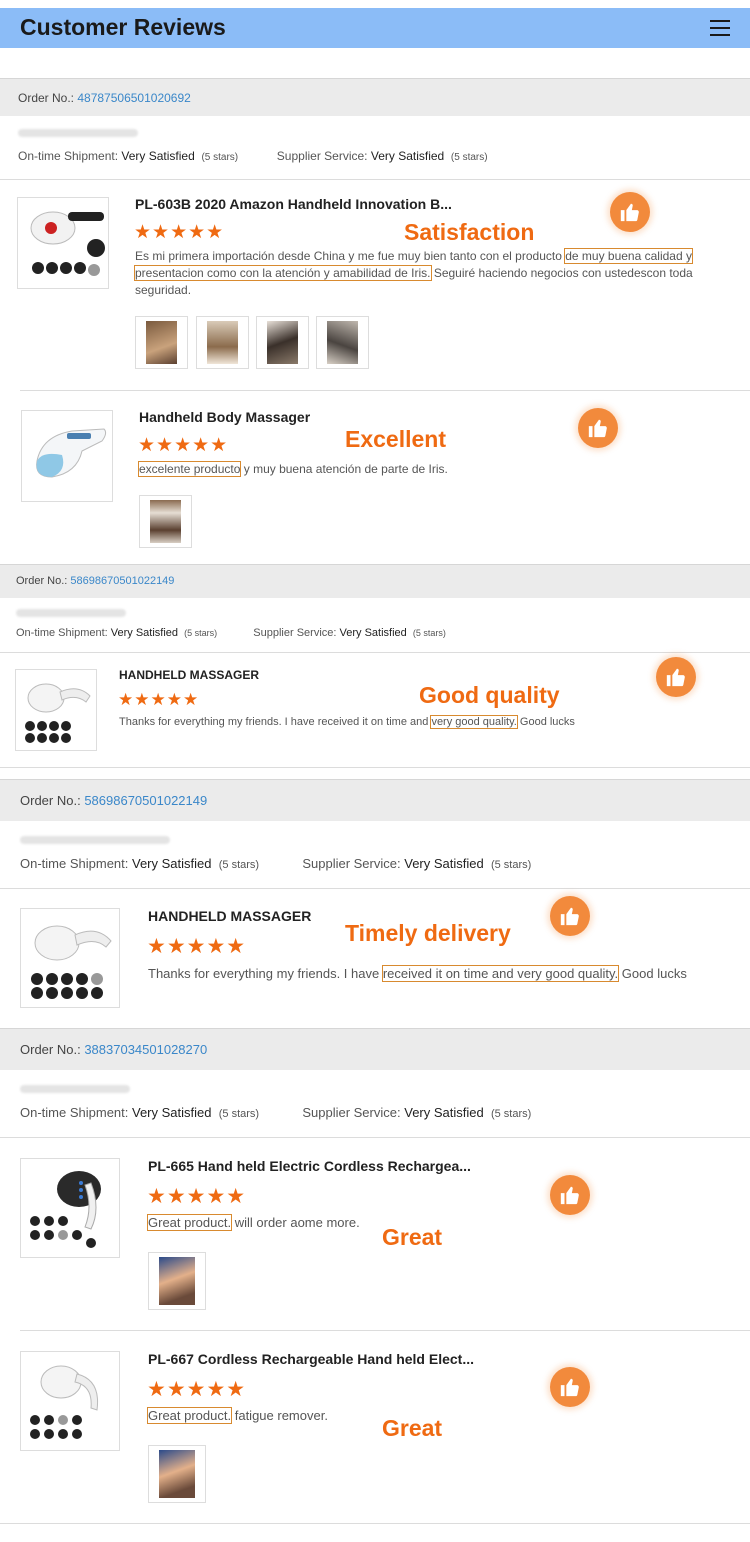 The image size is (750, 1542). What do you see at coordinates (189, 469) in the screenshot?
I see `review-highlight: excelente producto` at bounding box center [189, 469].